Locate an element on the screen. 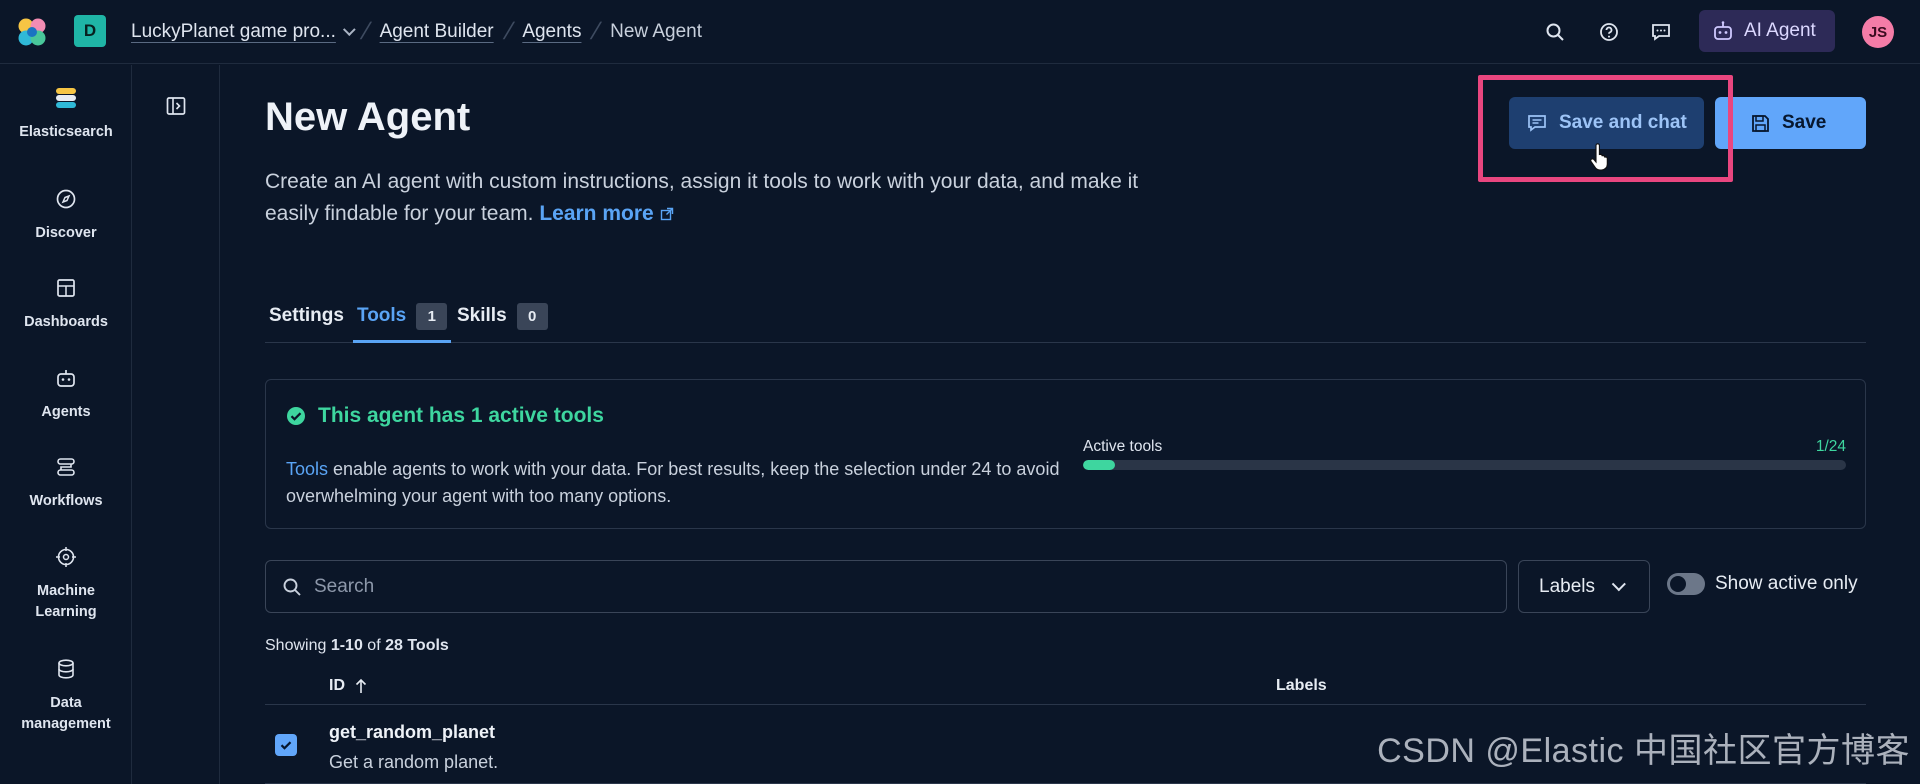 The image size is (1920, 784). table-header: ID Labels is located at coordinates (1065, 685).